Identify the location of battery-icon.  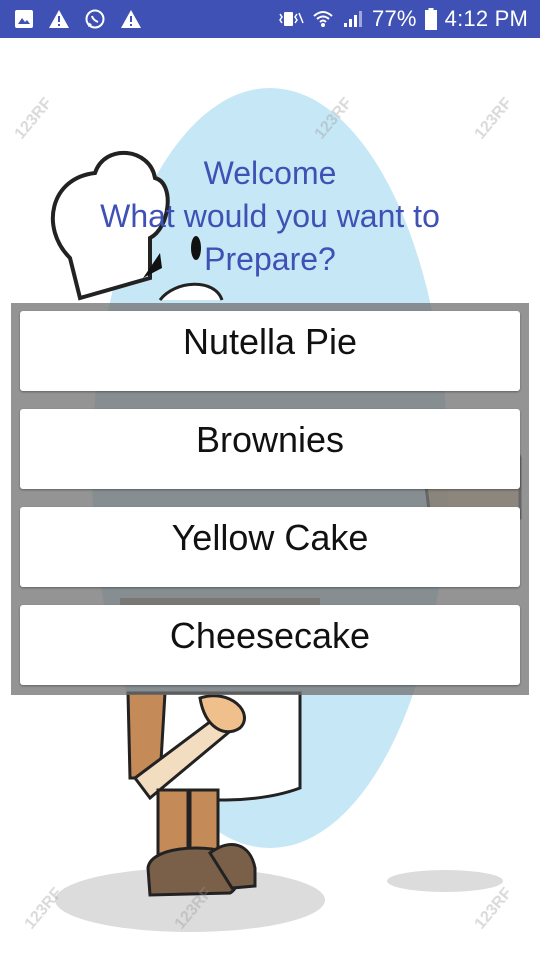
(430, 19).